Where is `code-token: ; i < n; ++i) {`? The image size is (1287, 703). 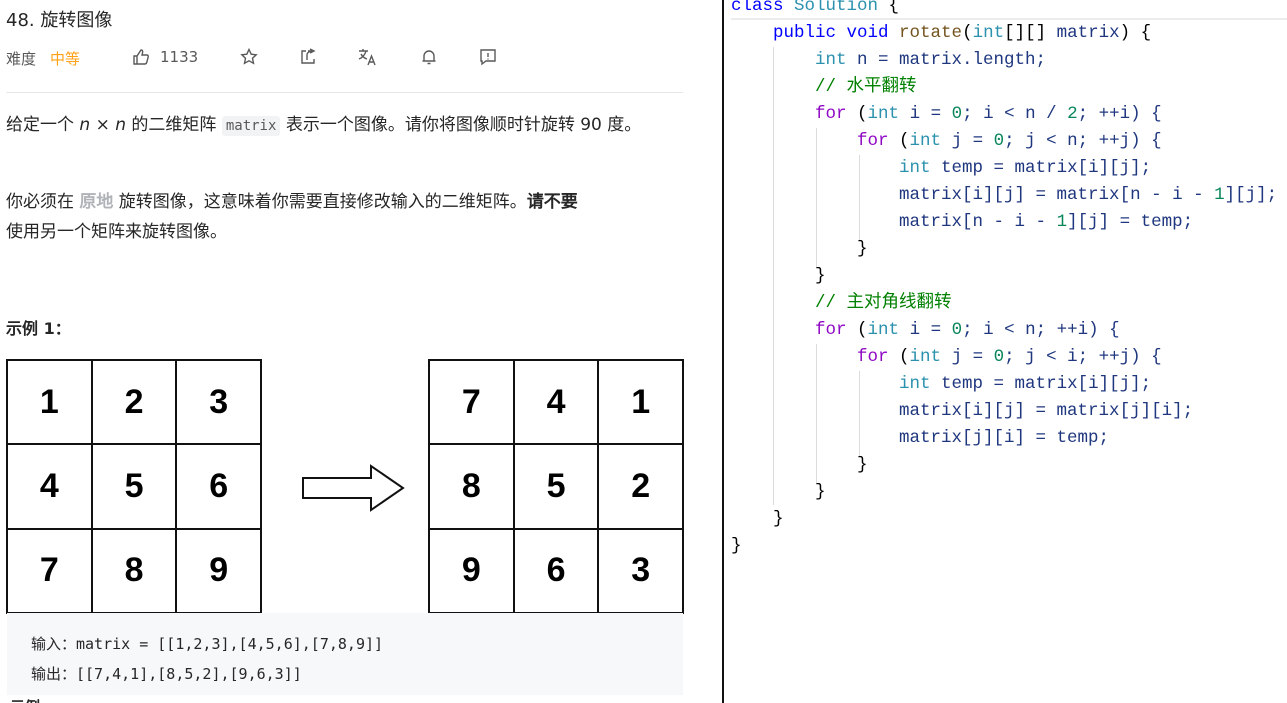
code-token: ; i < n; ++i) { is located at coordinates (1041, 330).